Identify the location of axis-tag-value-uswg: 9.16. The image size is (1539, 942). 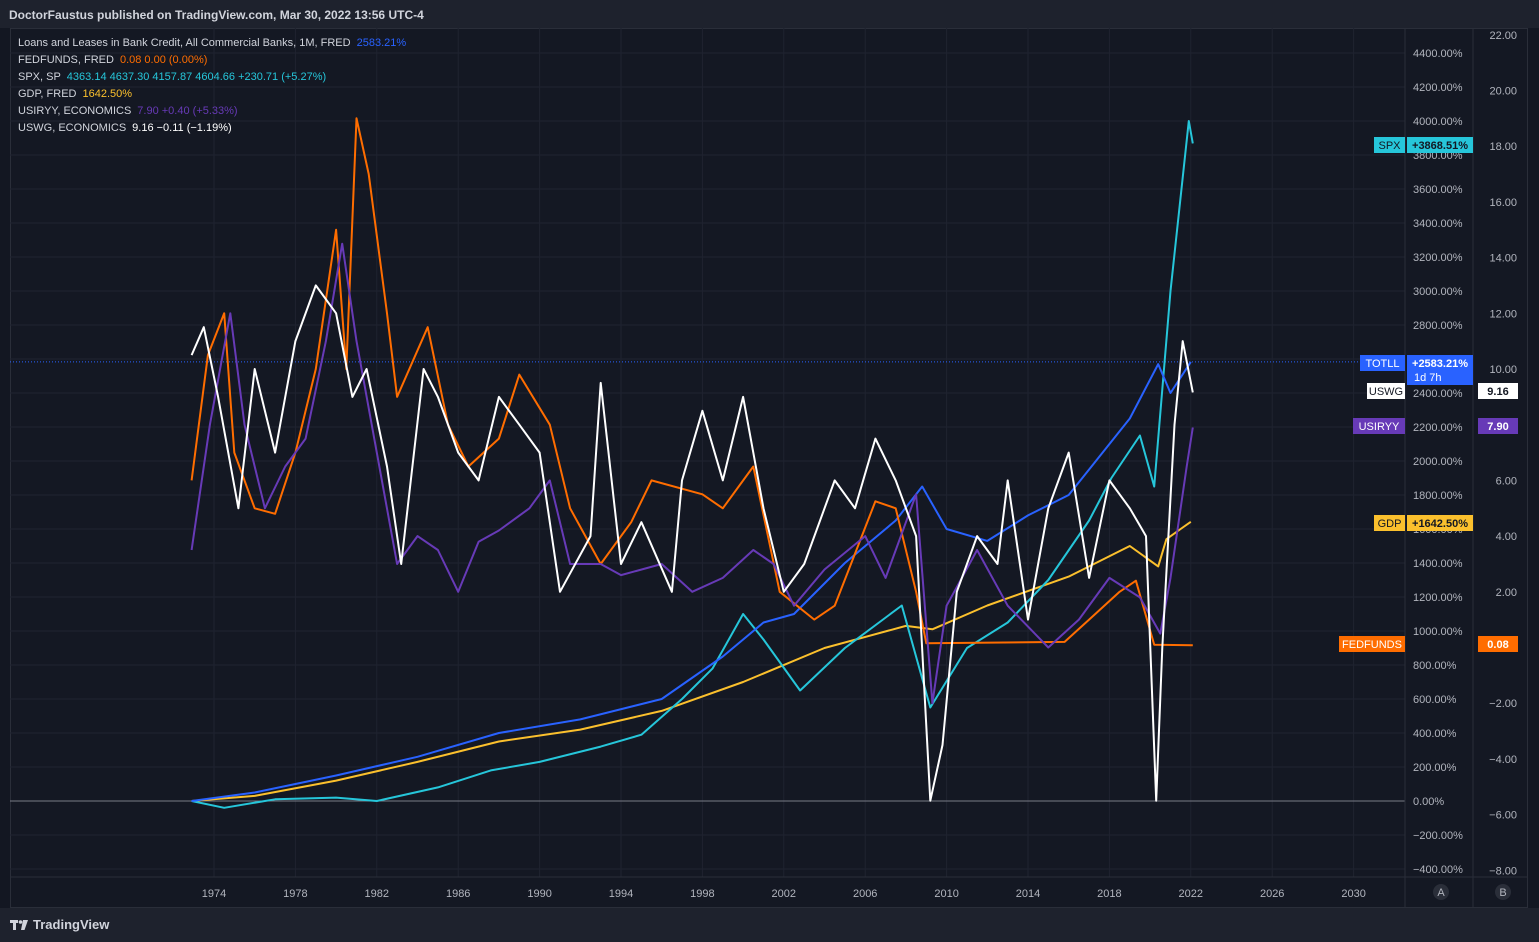
(1498, 391).